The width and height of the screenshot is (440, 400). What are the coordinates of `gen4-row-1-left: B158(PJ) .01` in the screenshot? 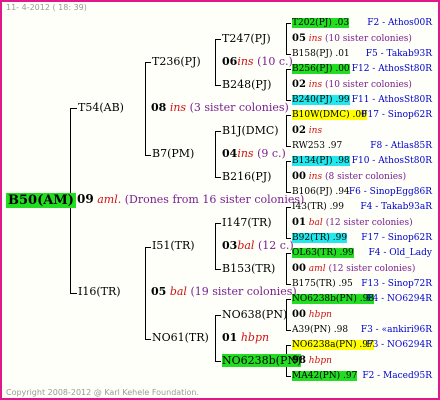 It's located at (321, 54).